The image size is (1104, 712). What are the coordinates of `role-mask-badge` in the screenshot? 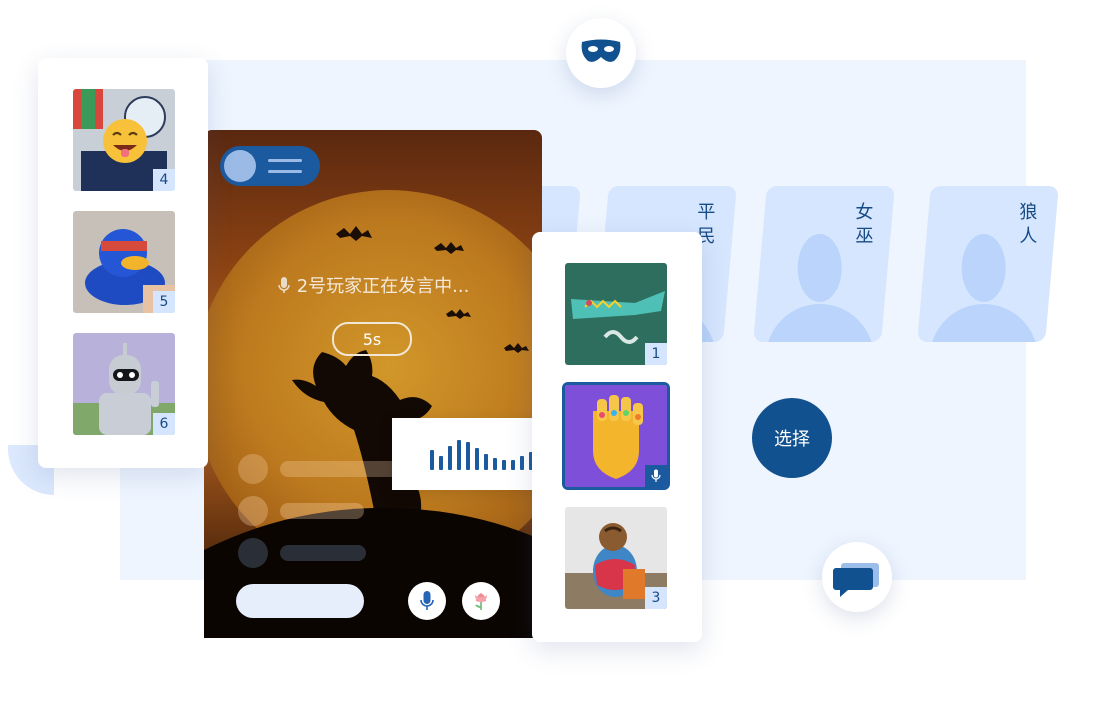 It's located at (601, 53).